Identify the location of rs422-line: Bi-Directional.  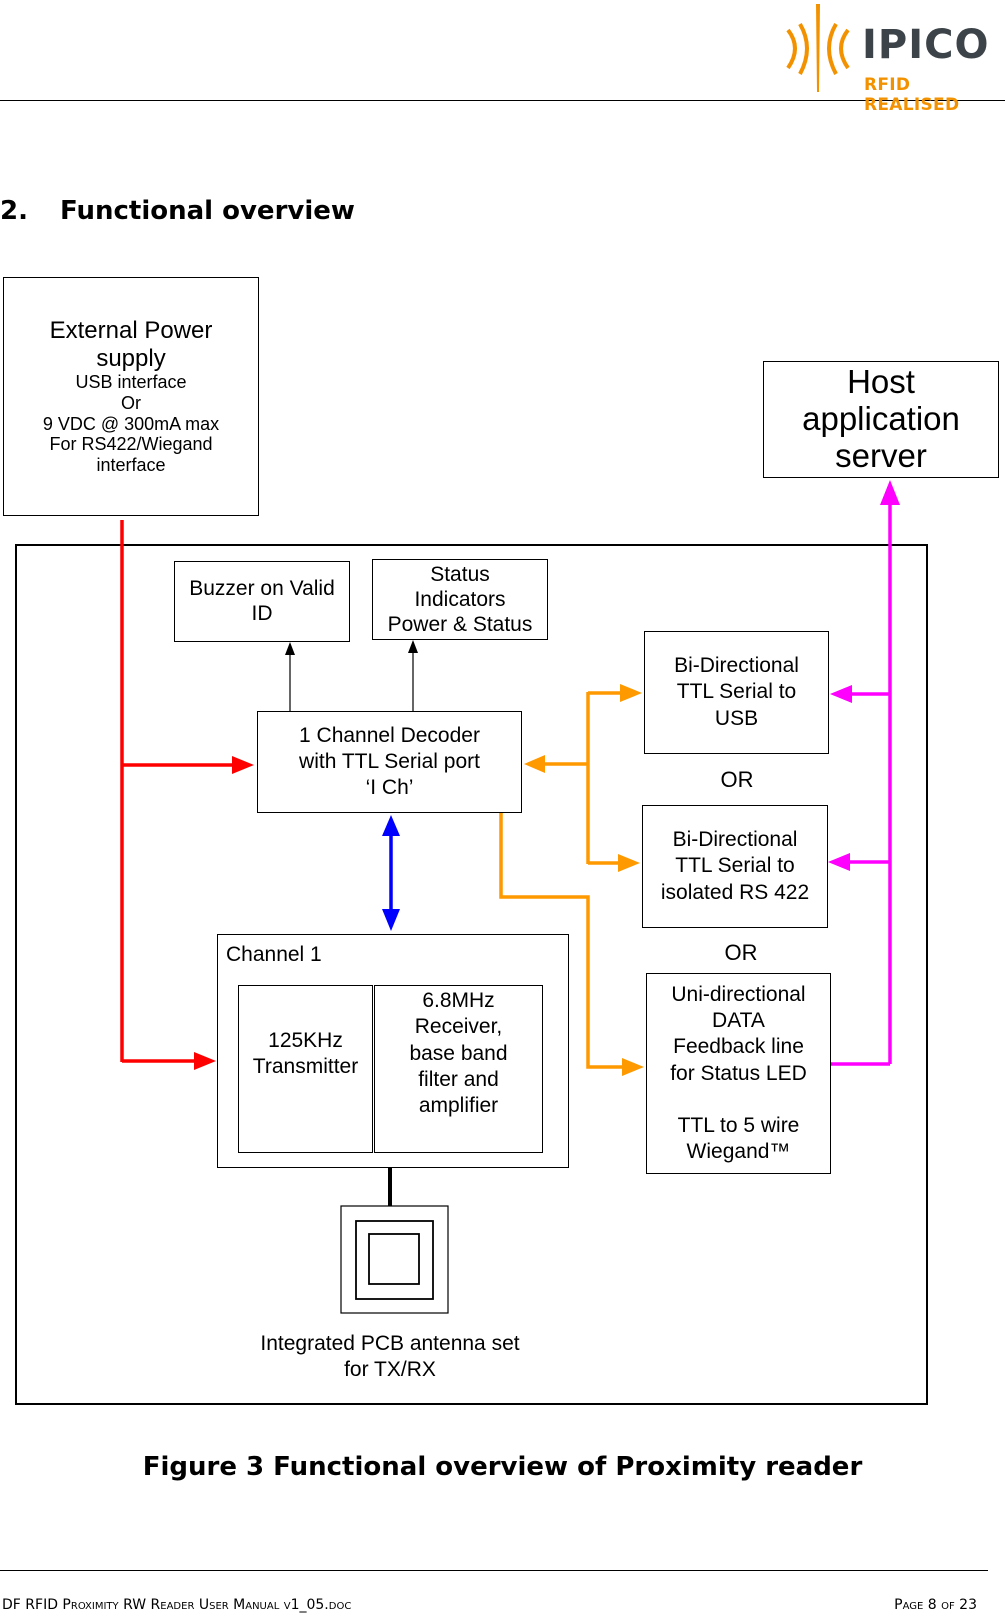
(735, 840).